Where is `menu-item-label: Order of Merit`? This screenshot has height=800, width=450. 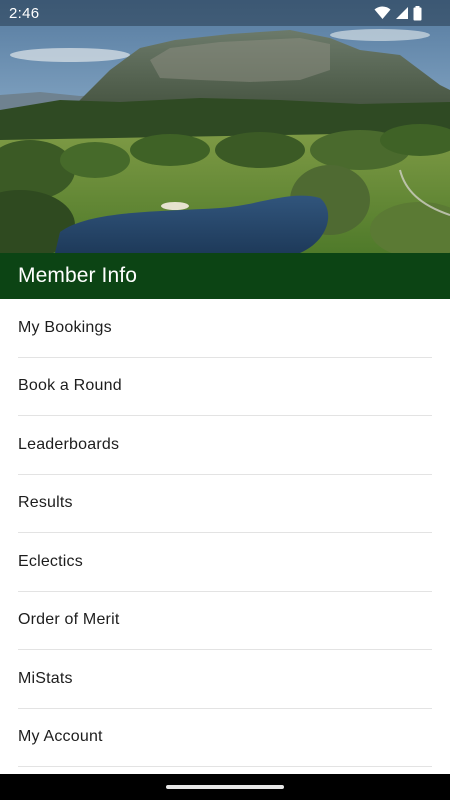
menu-item-label: Order of Merit is located at coordinates (69, 620).